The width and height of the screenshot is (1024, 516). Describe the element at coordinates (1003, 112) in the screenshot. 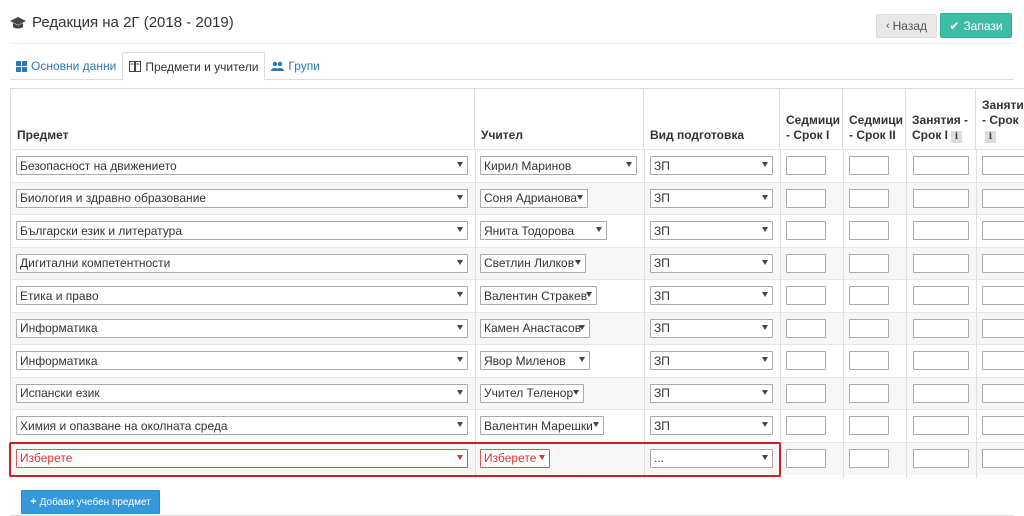

I see `column-header-lessons2-label: Занятия - Срок` at that location.